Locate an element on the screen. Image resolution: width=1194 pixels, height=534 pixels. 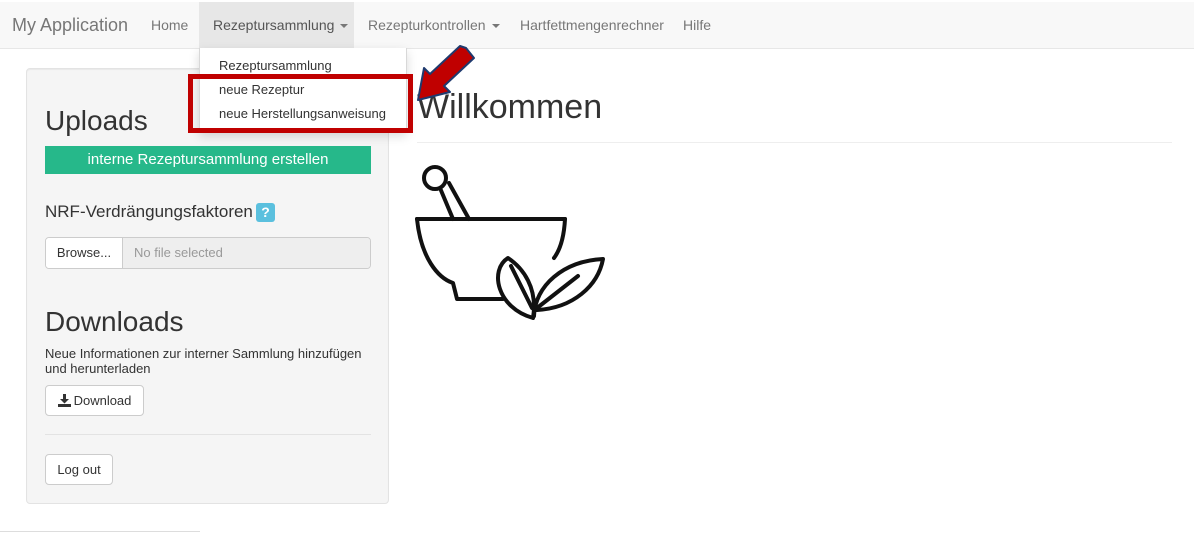
create-collection-button: interne Rezeptursammlung erstellen is located at coordinates (208, 160).